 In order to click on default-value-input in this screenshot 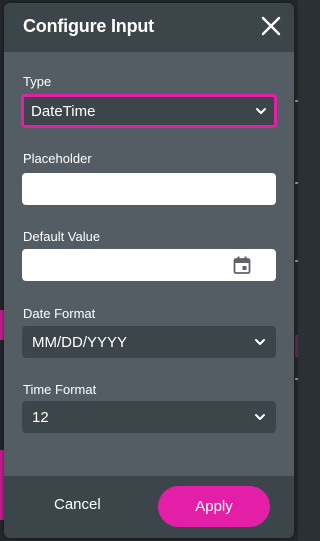, I will do `click(149, 265)`.